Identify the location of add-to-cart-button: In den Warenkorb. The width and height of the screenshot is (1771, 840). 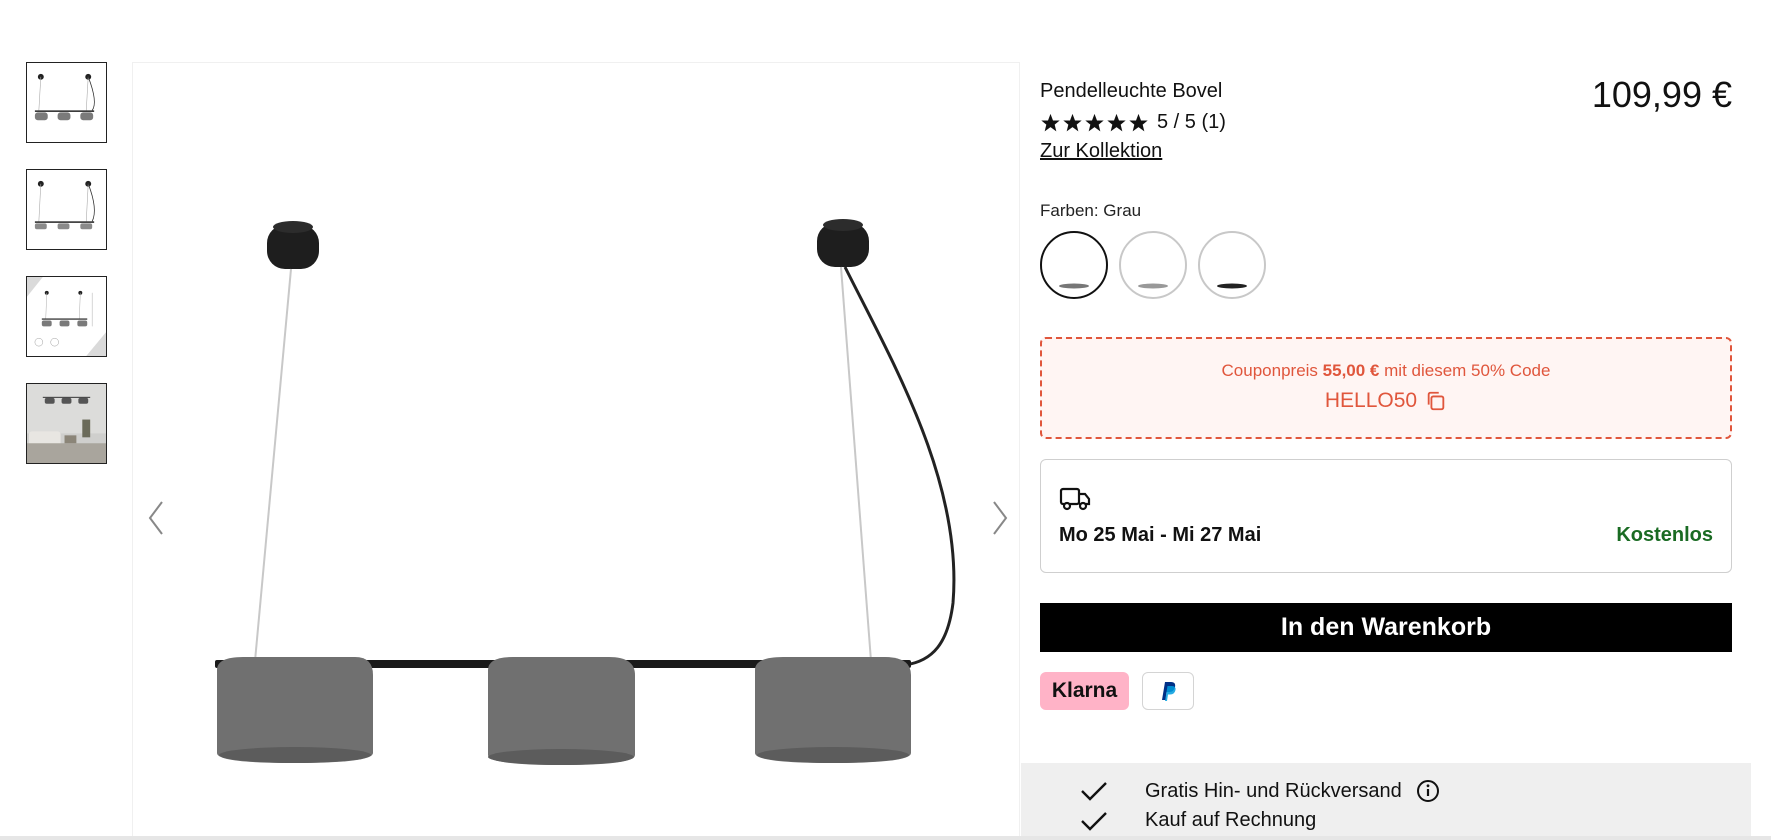
(1386, 627).